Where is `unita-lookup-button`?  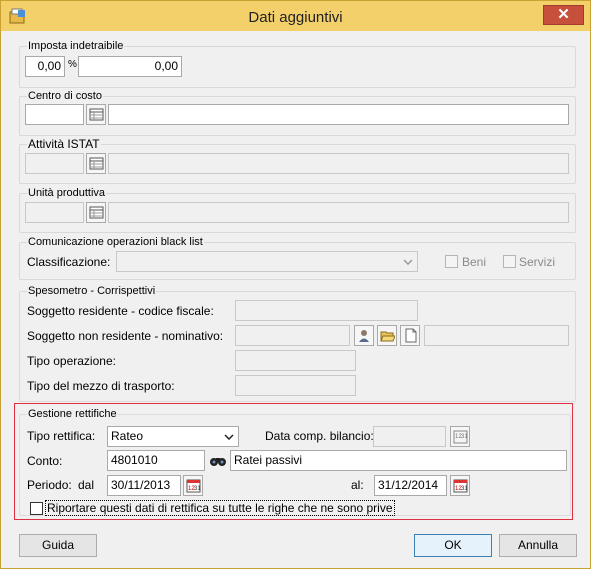
unita-lookup-button is located at coordinates (96, 212).